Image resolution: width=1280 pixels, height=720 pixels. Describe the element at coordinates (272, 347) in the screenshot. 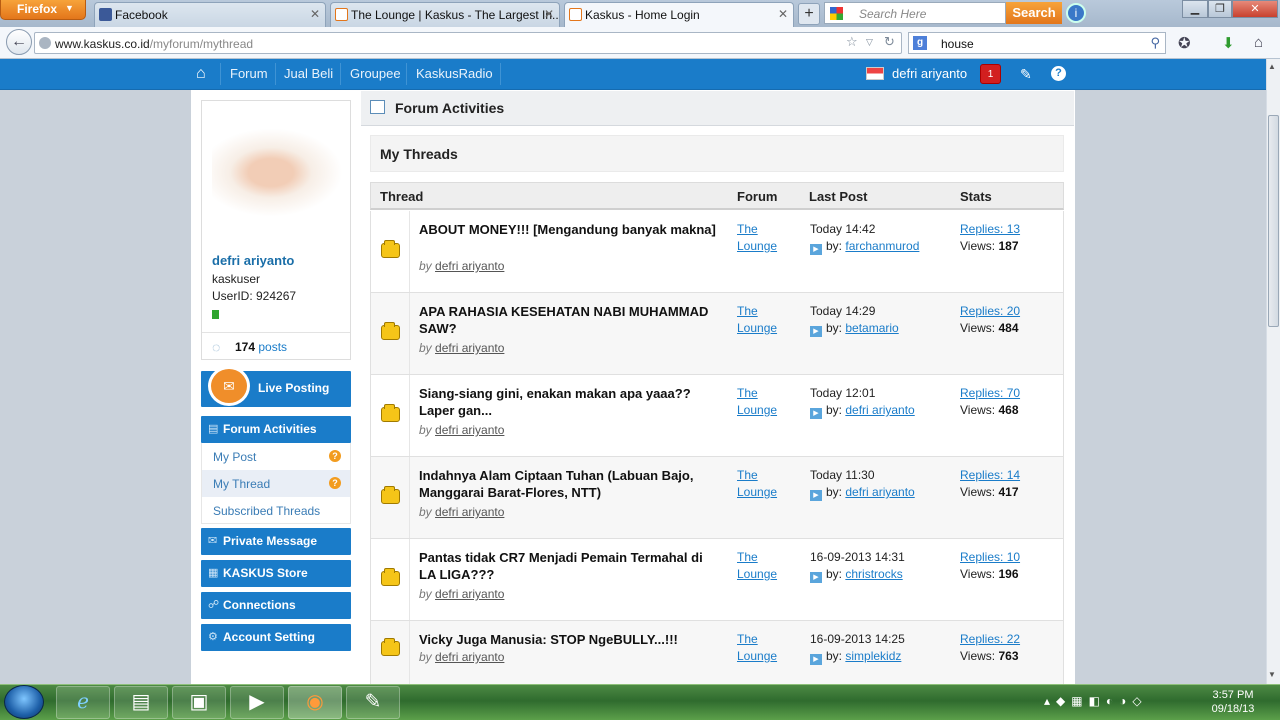

I see `posts-link: posts` at that location.